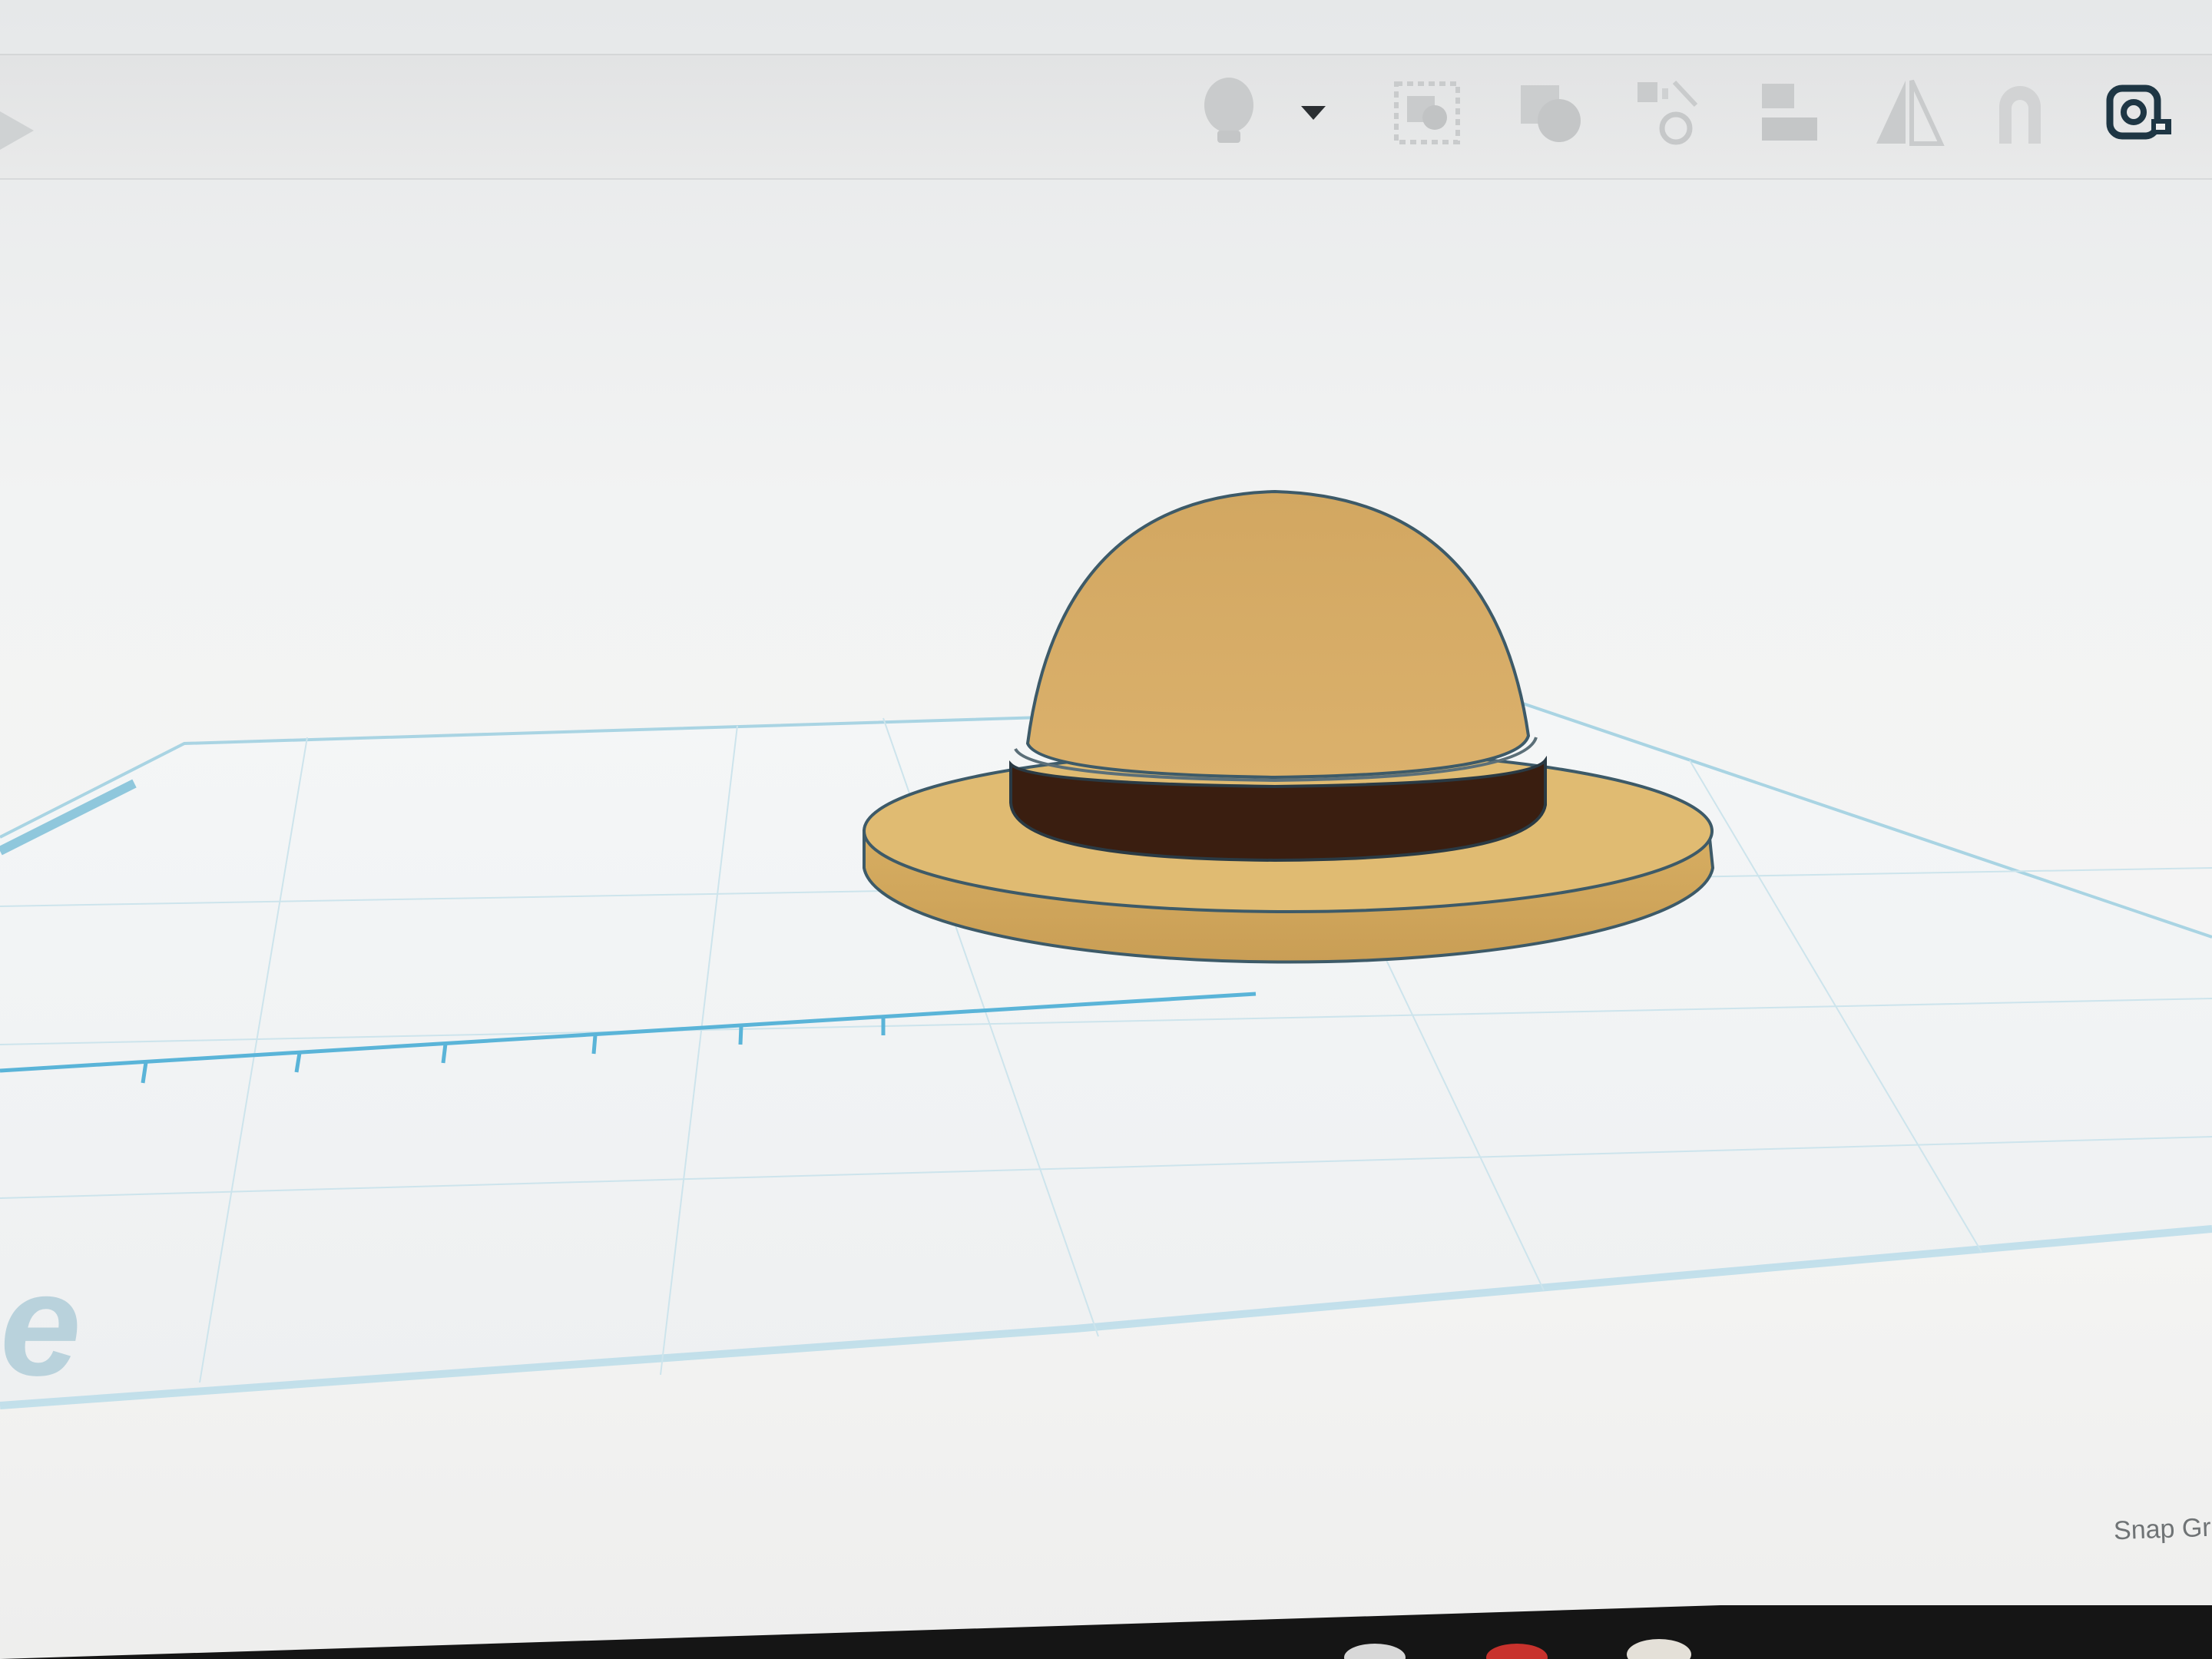 The image size is (2212, 1659). What do you see at coordinates (1278, 634) in the screenshot?
I see `hat-crown` at bounding box center [1278, 634].